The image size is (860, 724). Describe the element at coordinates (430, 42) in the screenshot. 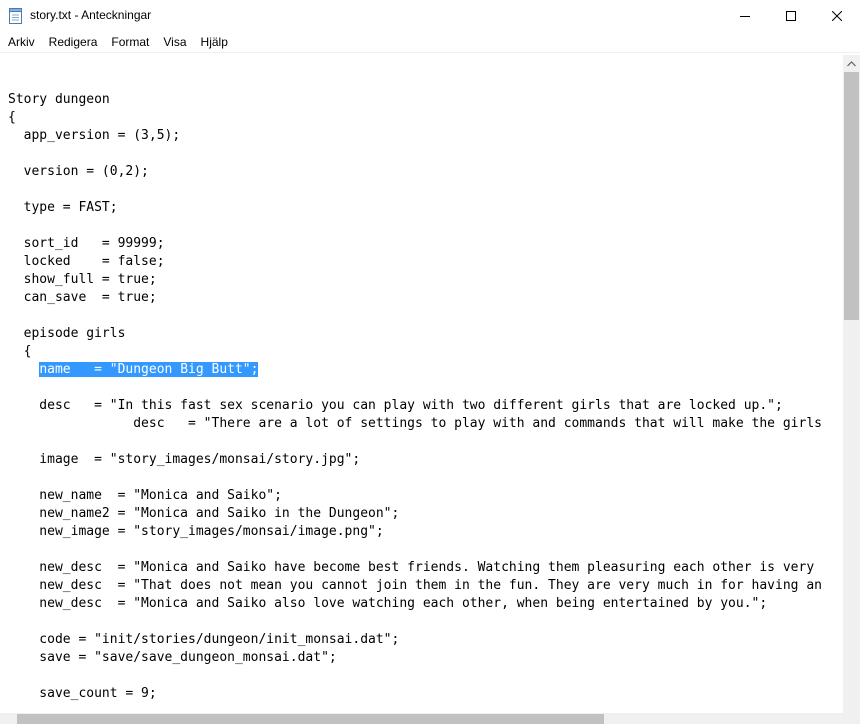

I see `menu-bar: Arkiv Redigera Format Visa Hjälp` at that location.